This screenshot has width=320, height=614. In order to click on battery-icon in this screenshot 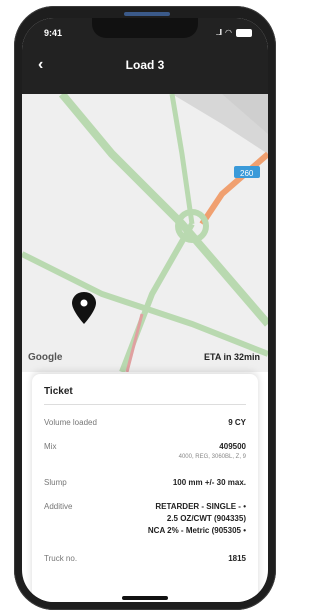, I will do `click(244, 32)`.